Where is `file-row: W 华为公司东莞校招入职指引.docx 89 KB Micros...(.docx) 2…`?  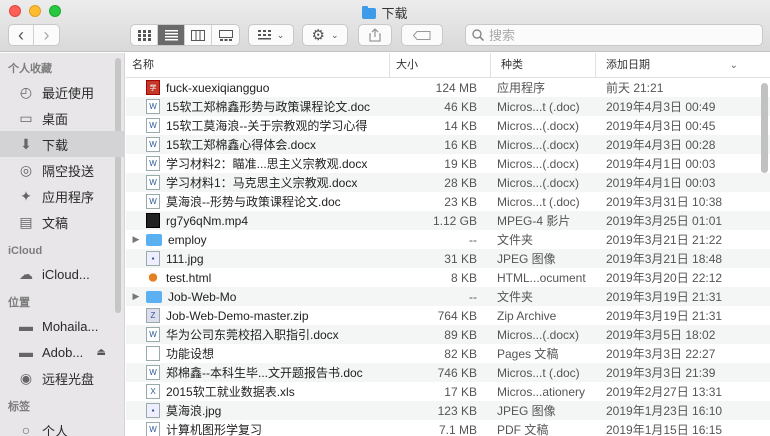
file-row: W 华为公司东莞校招入职指引.docx 89 KB Micros...(.docx) 2… is located at coordinates (448, 334).